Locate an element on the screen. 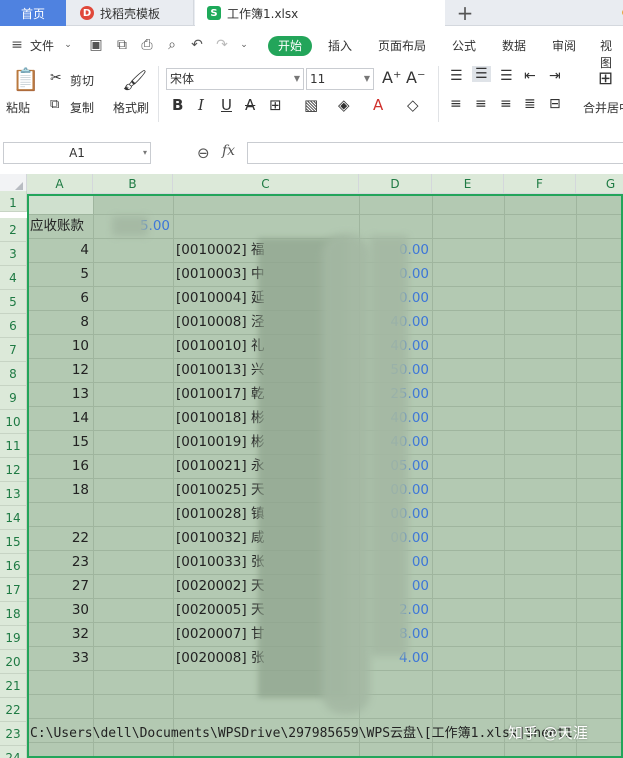 This screenshot has height=758, width=623. row-header: 4 is located at coordinates (13, 278).